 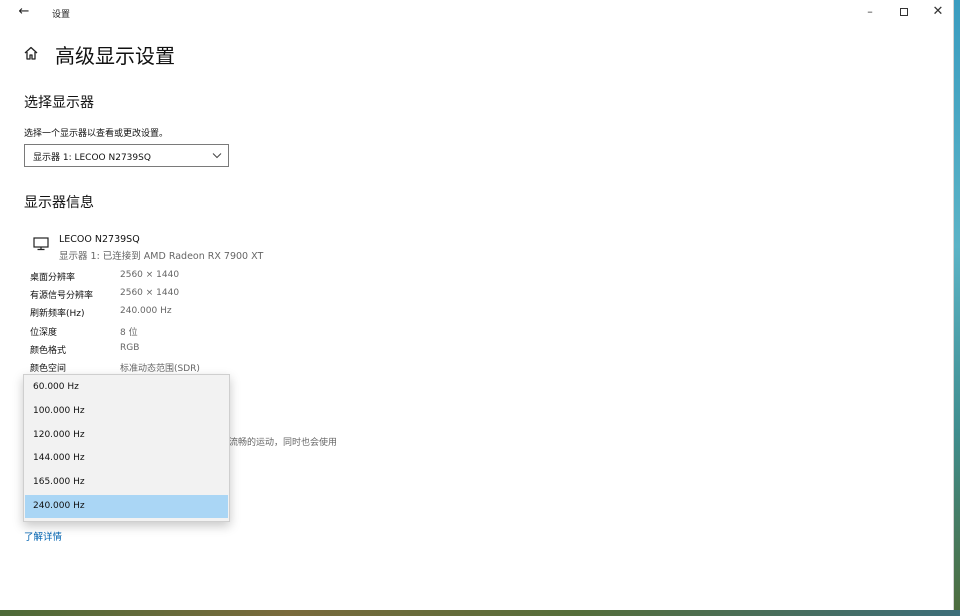 I want to click on refresh-option: 60.000 Hz, so click(x=126, y=387).